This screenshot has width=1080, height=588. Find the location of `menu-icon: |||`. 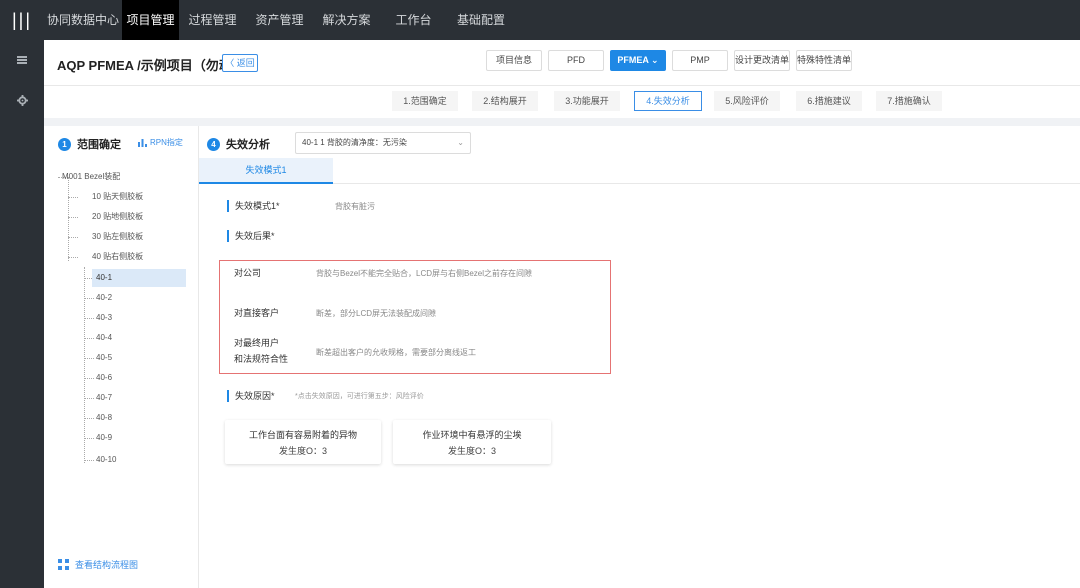

menu-icon: ||| is located at coordinates (22, 20).